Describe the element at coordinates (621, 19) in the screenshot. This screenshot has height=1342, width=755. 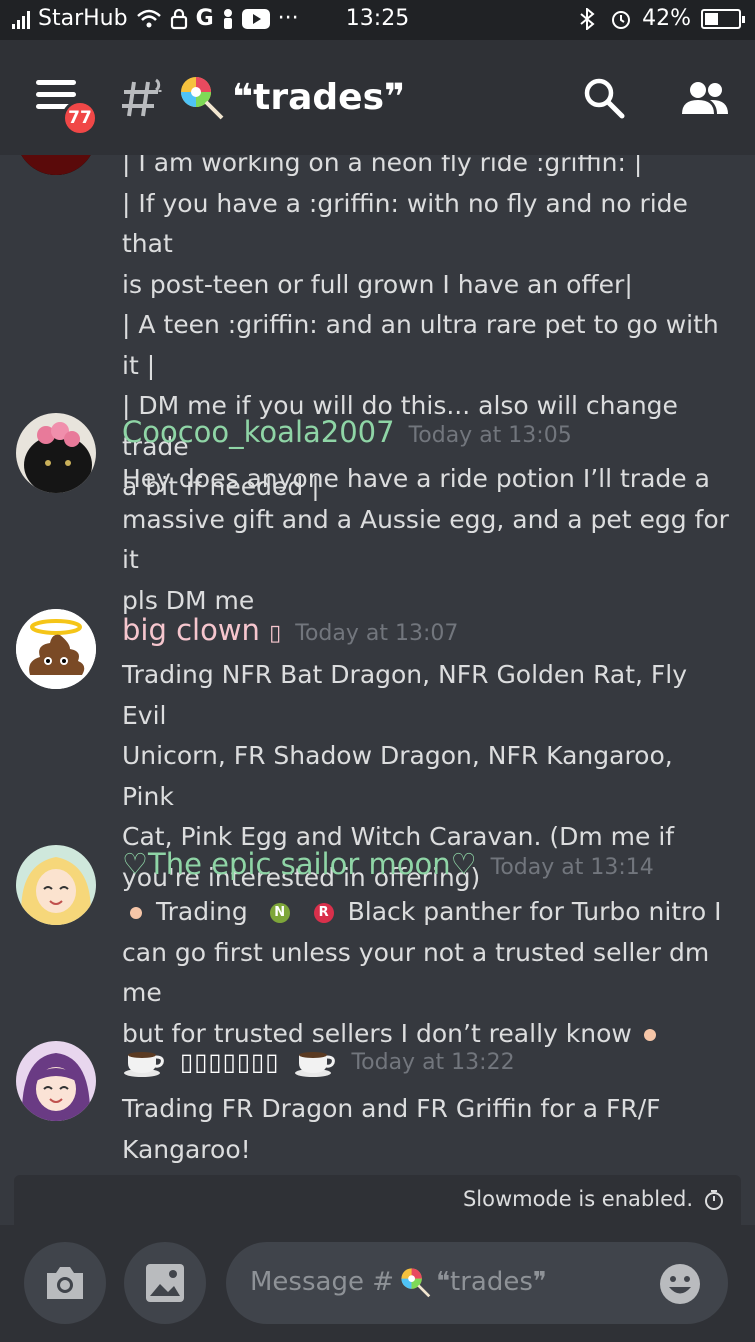
I see `alarm-icon` at that location.